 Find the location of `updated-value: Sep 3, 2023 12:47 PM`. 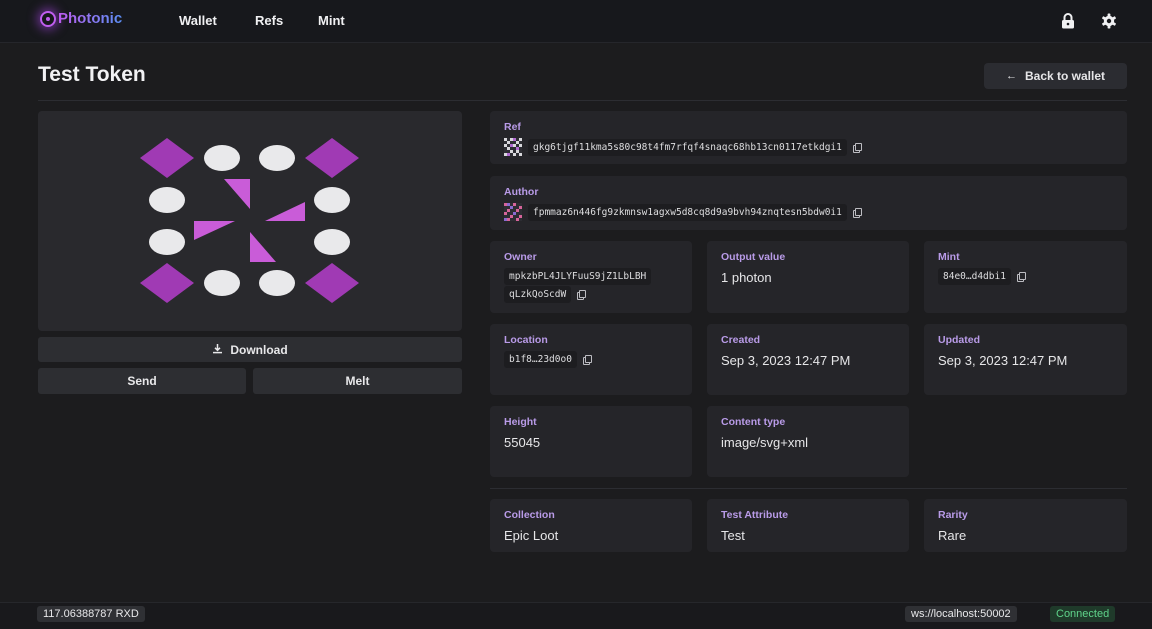

updated-value: Sep 3, 2023 12:47 PM is located at coordinates (1003, 360).